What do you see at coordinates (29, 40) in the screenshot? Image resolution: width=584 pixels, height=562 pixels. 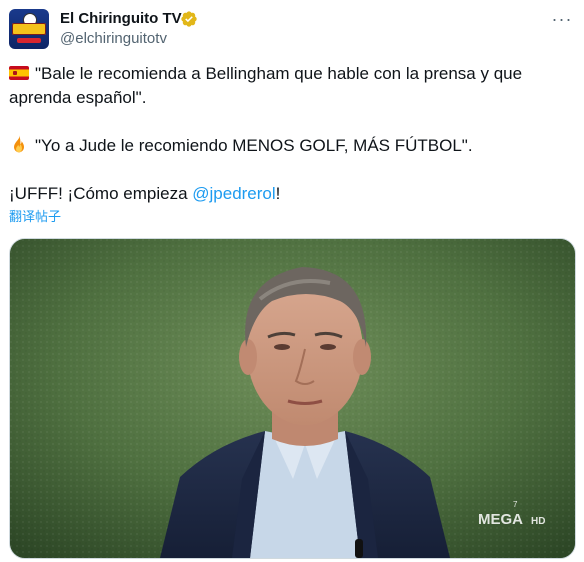 I see `logo-base` at bounding box center [29, 40].